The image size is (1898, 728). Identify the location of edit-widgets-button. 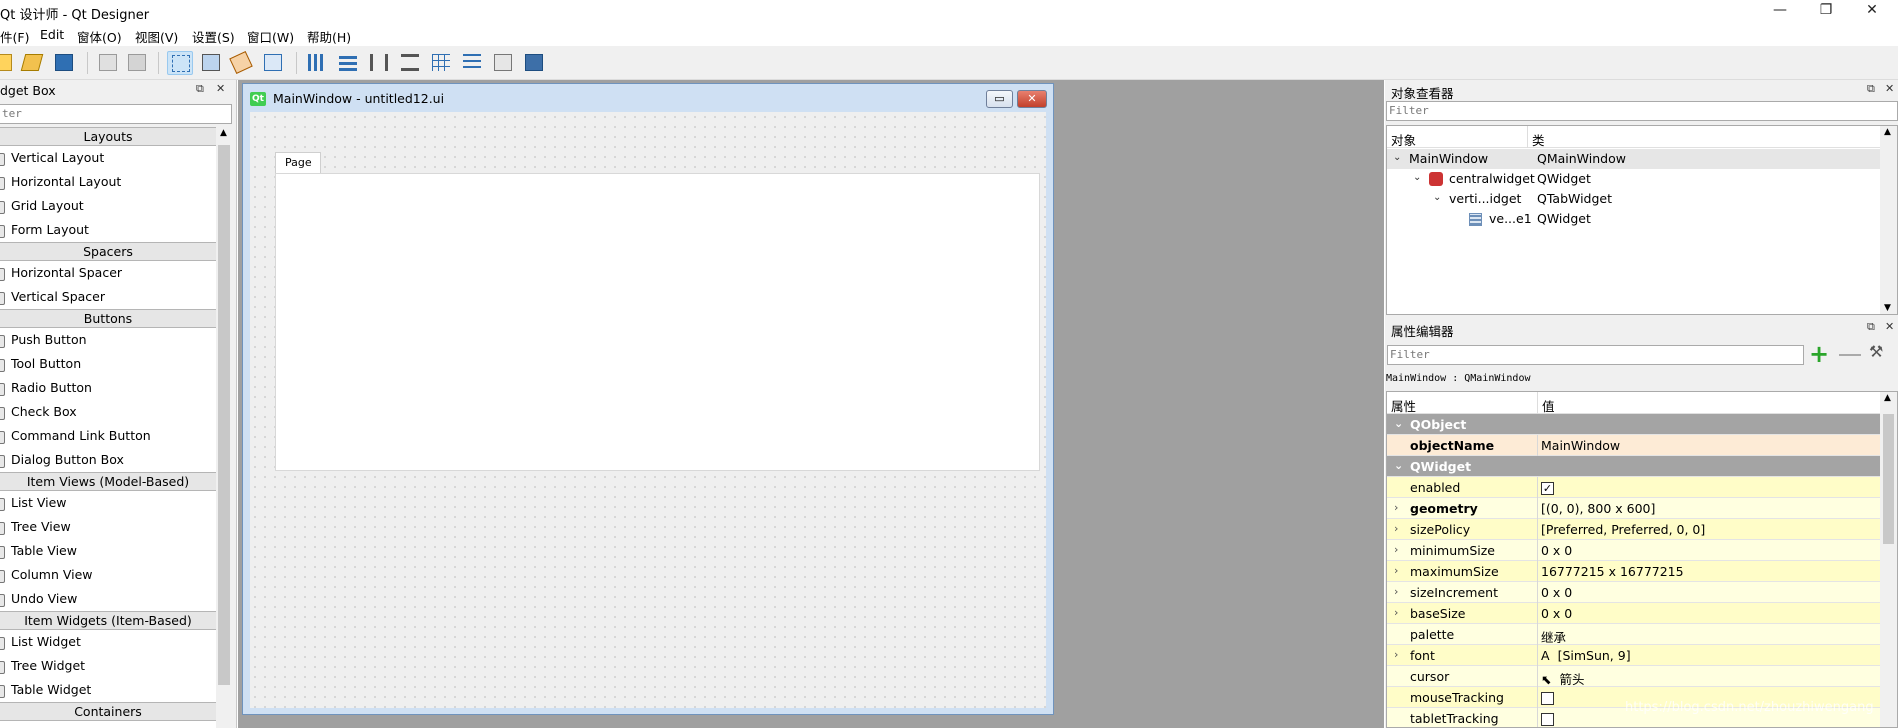
(180, 63).